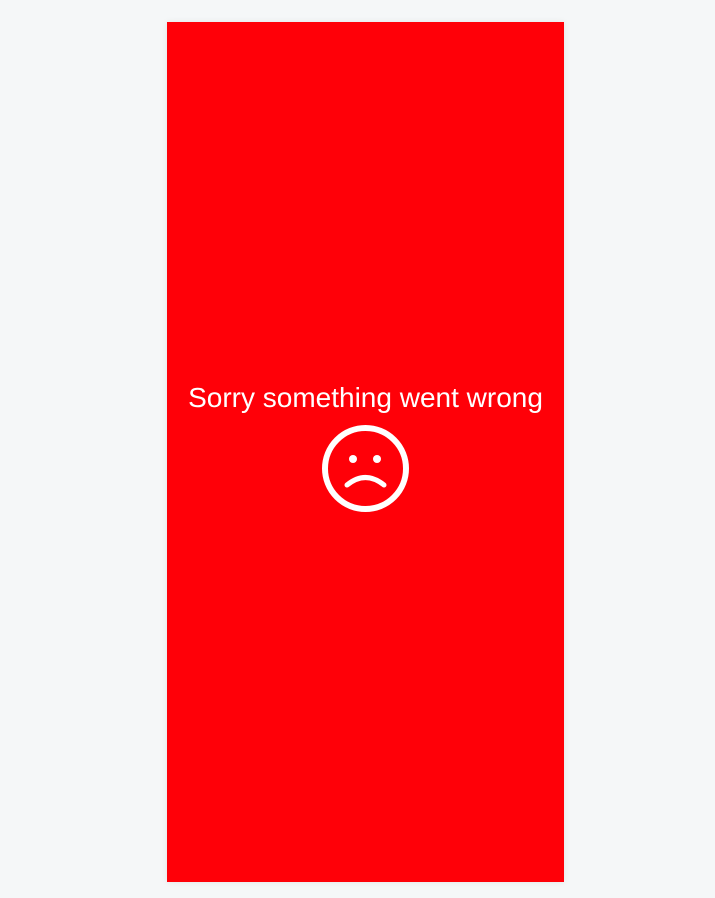 Image resolution: width=715 pixels, height=898 pixels. Describe the element at coordinates (365, 468) in the screenshot. I see `sad-face-icon` at that location.